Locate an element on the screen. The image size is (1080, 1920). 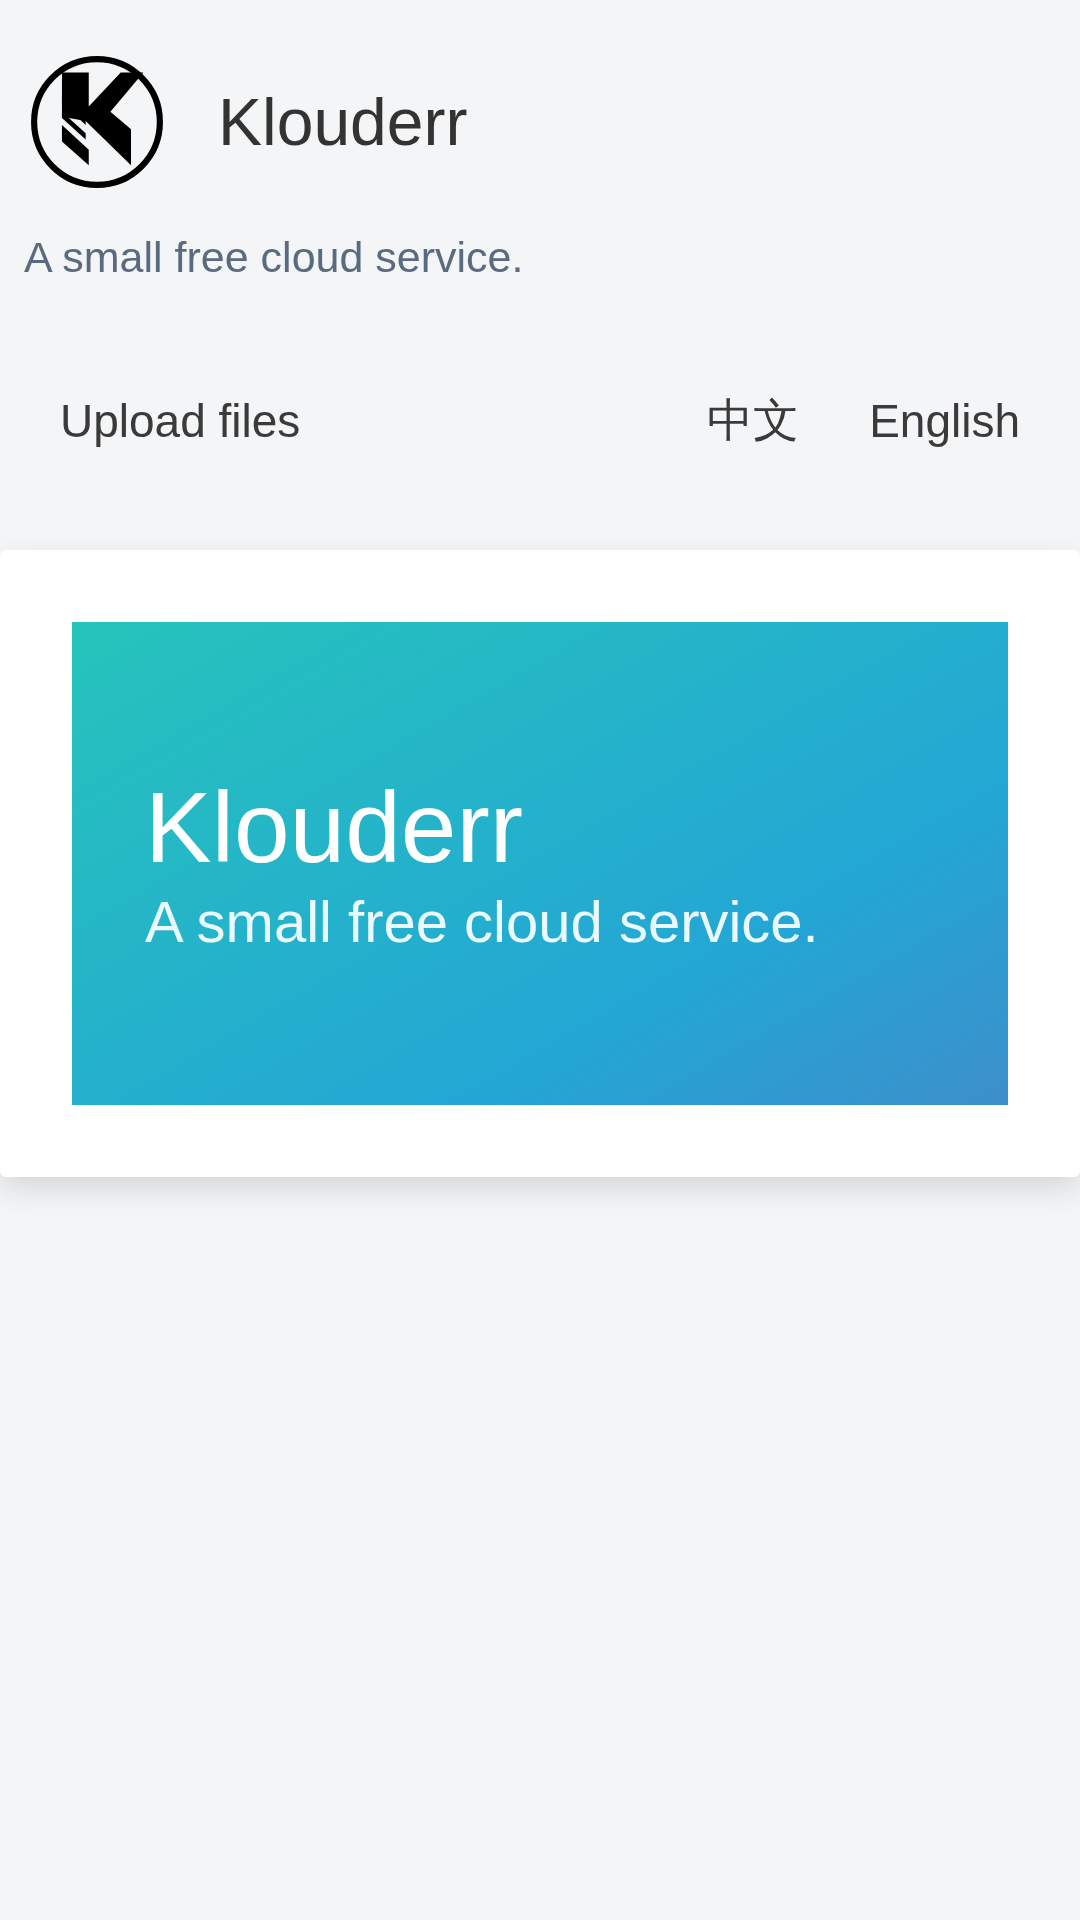
language-link: 中文 is located at coordinates (753, 421).